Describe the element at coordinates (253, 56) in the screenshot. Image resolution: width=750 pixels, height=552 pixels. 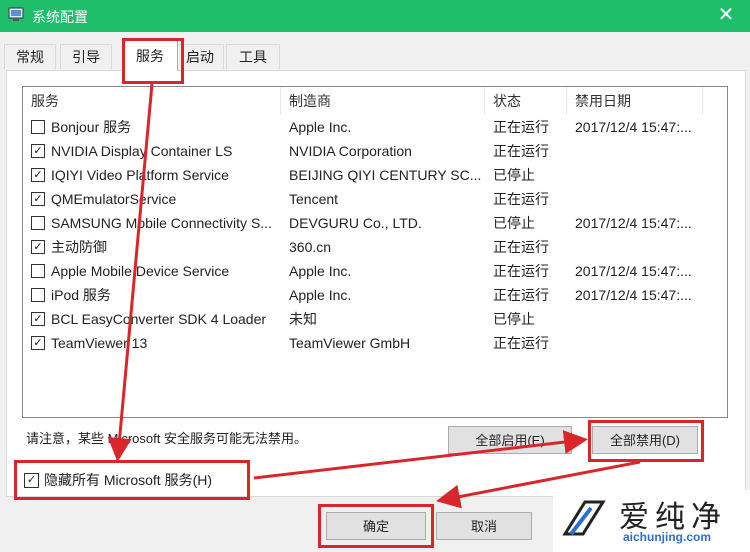
I see `tab-tools: 工具` at that location.